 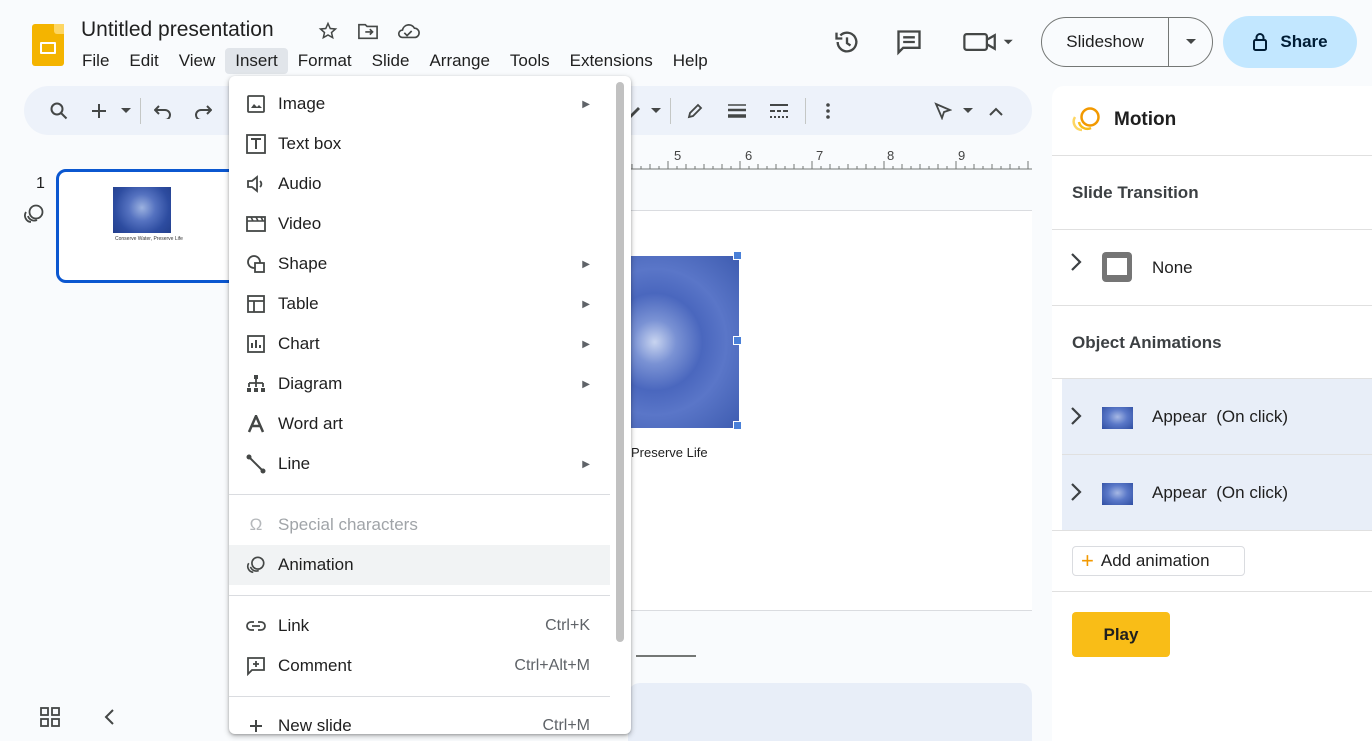 What do you see at coordinates (310, 143) in the screenshot?
I see `text-box-label: Text box` at bounding box center [310, 143].